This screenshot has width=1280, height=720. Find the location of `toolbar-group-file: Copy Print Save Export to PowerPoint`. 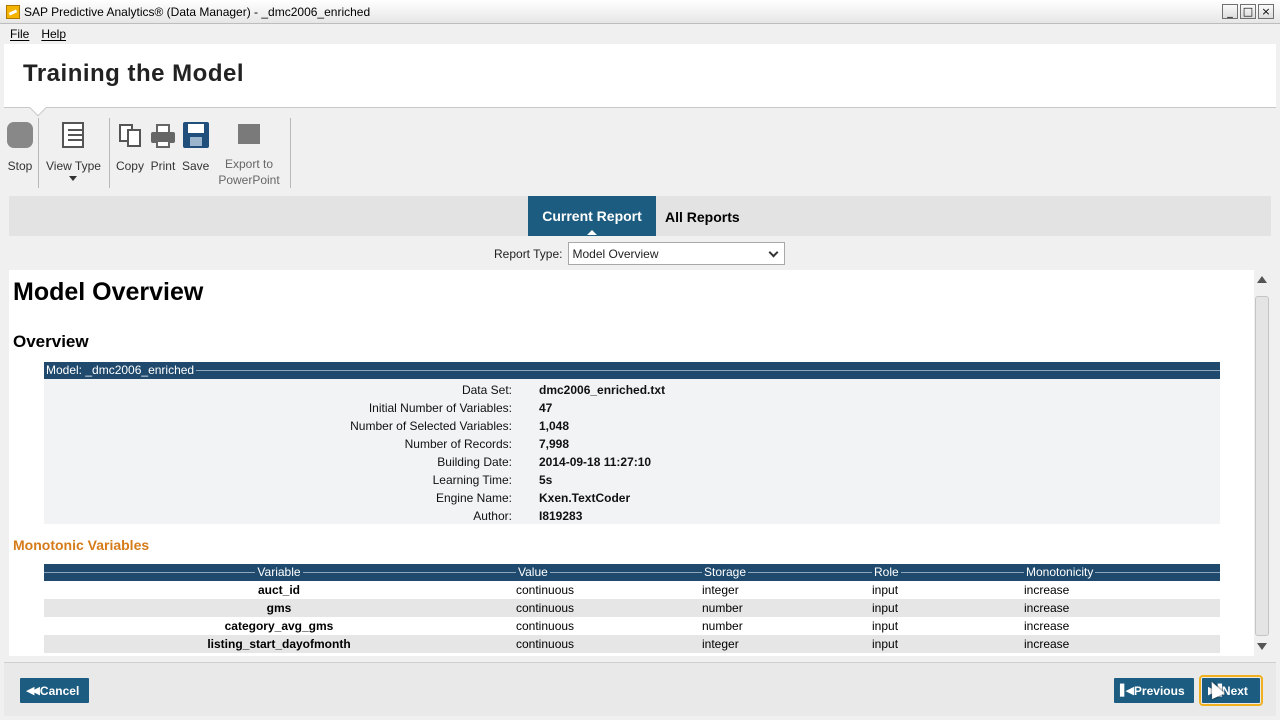

toolbar-group-file: Copy Print Save Export to PowerPoint is located at coordinates (200, 153).